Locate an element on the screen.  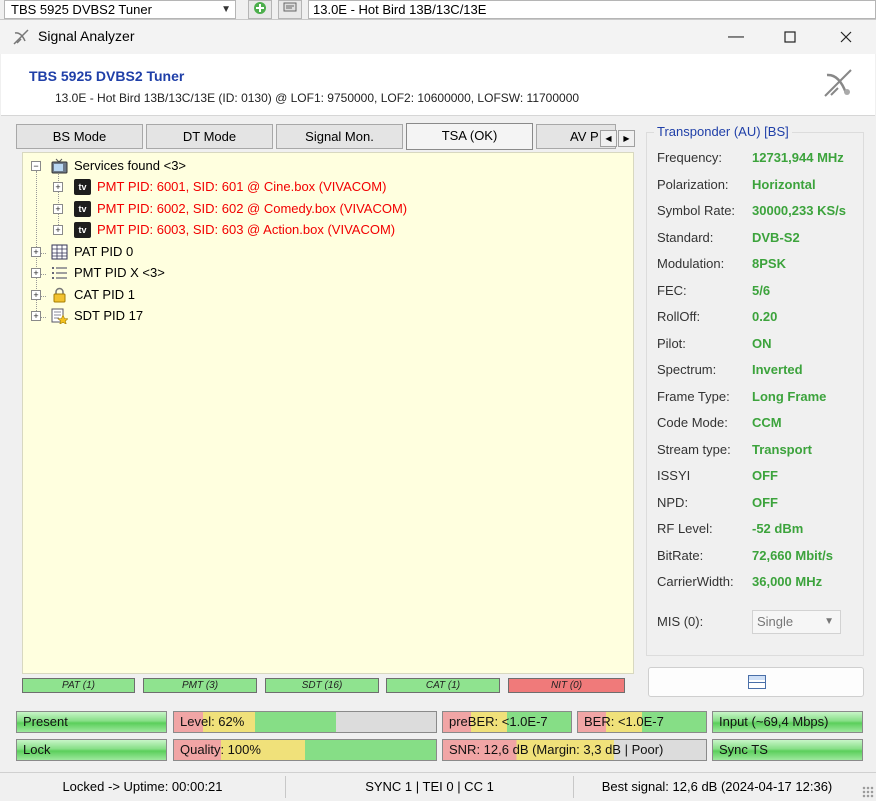
tv-set-icon is located at coordinates (59, 166).